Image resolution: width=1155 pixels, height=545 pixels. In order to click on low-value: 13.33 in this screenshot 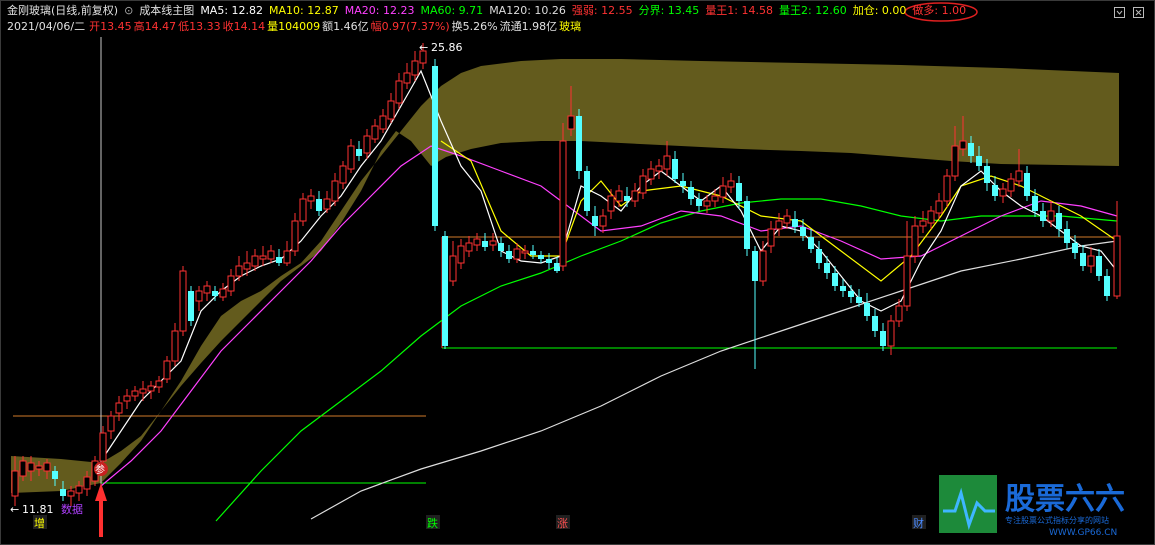, I will do `click(205, 26)`.